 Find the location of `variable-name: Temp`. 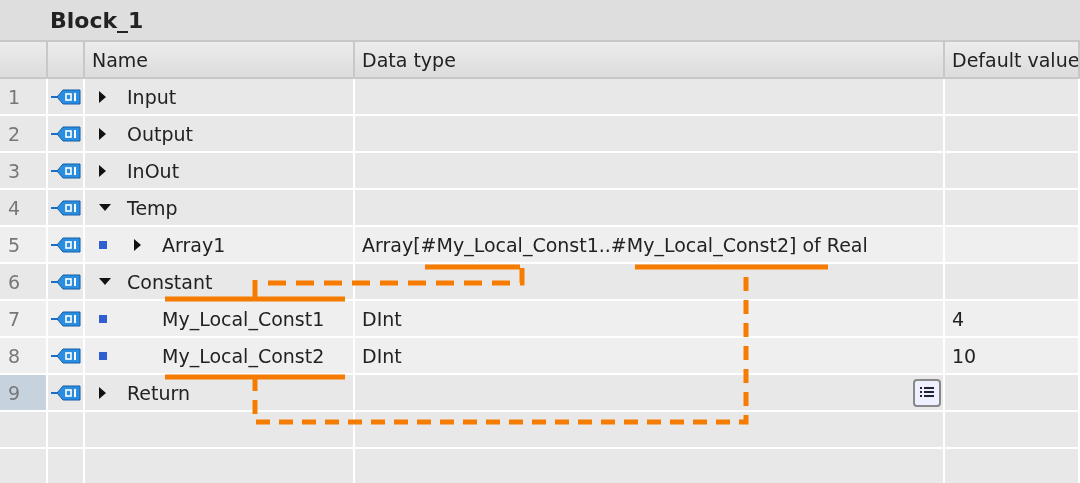

variable-name: Temp is located at coordinates (152, 207).